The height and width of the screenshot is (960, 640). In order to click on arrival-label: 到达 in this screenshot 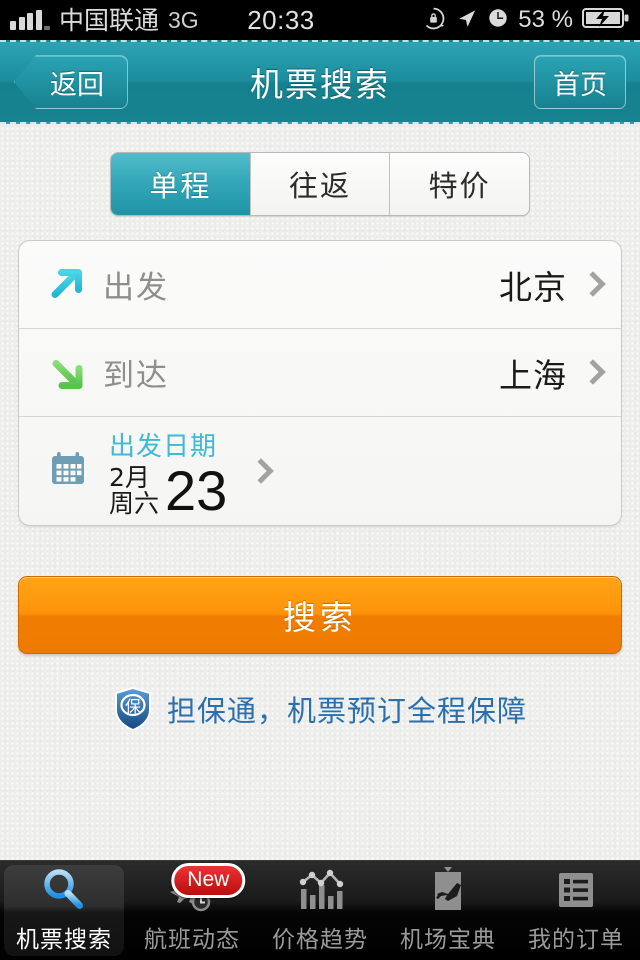, I will do `click(136, 376)`.